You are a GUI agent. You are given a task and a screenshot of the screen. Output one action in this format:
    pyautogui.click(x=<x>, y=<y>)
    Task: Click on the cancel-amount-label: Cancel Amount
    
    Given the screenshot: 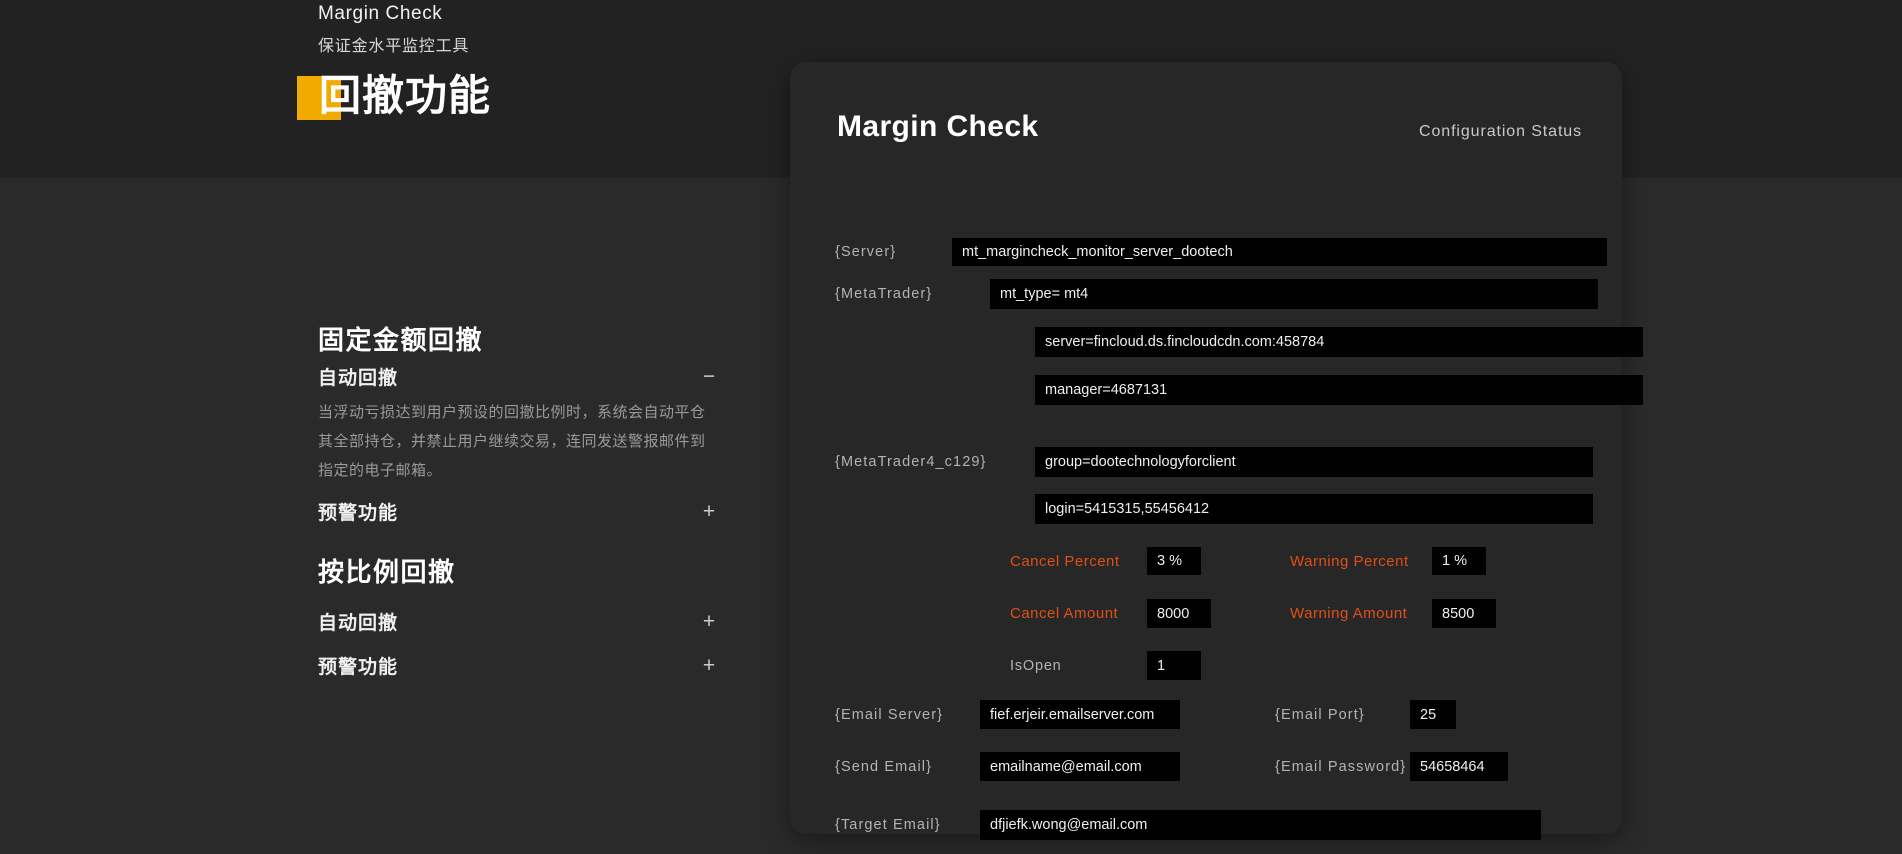 What is the action you would take?
    pyautogui.click(x=1064, y=613)
    